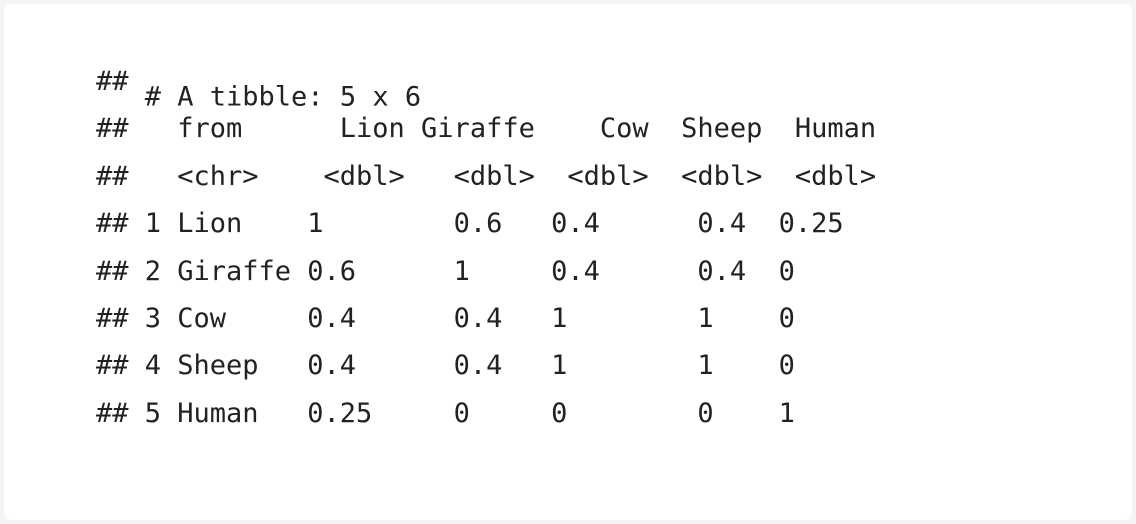  Describe the element at coordinates (218, 413) in the screenshot. I see `cell-from: Human` at that location.